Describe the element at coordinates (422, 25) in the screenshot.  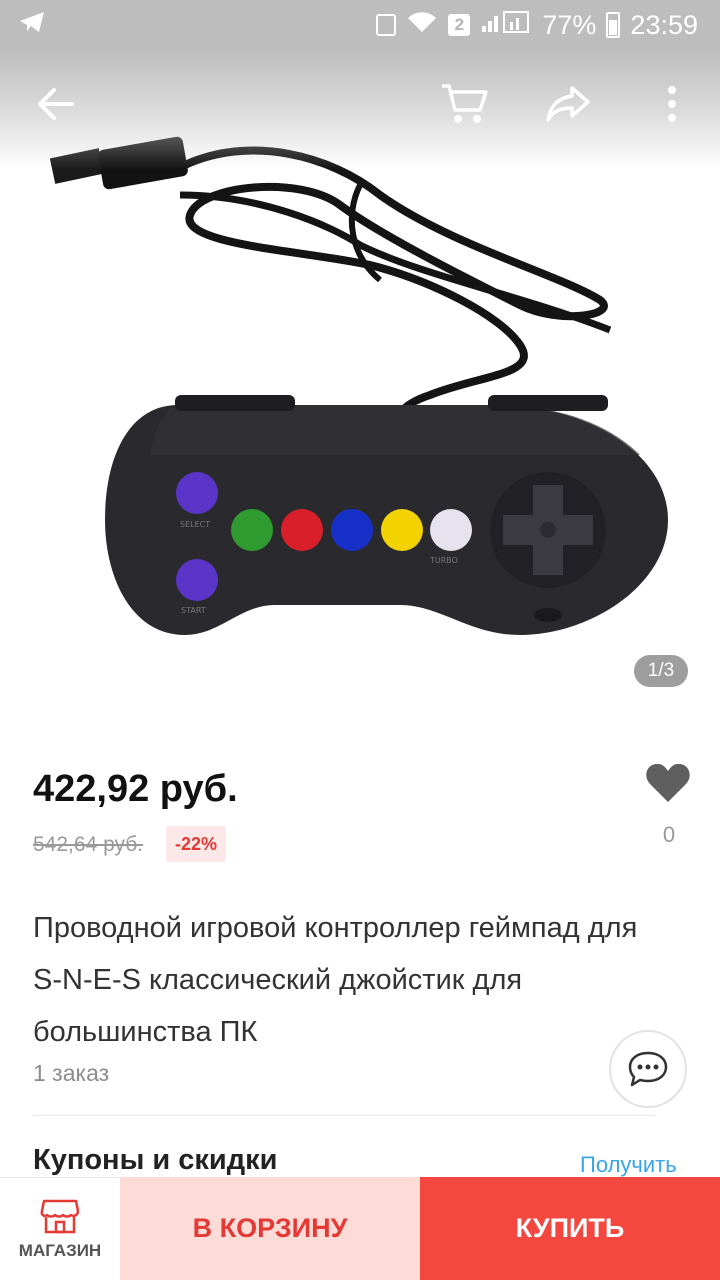
I see `wifi-icon` at that location.